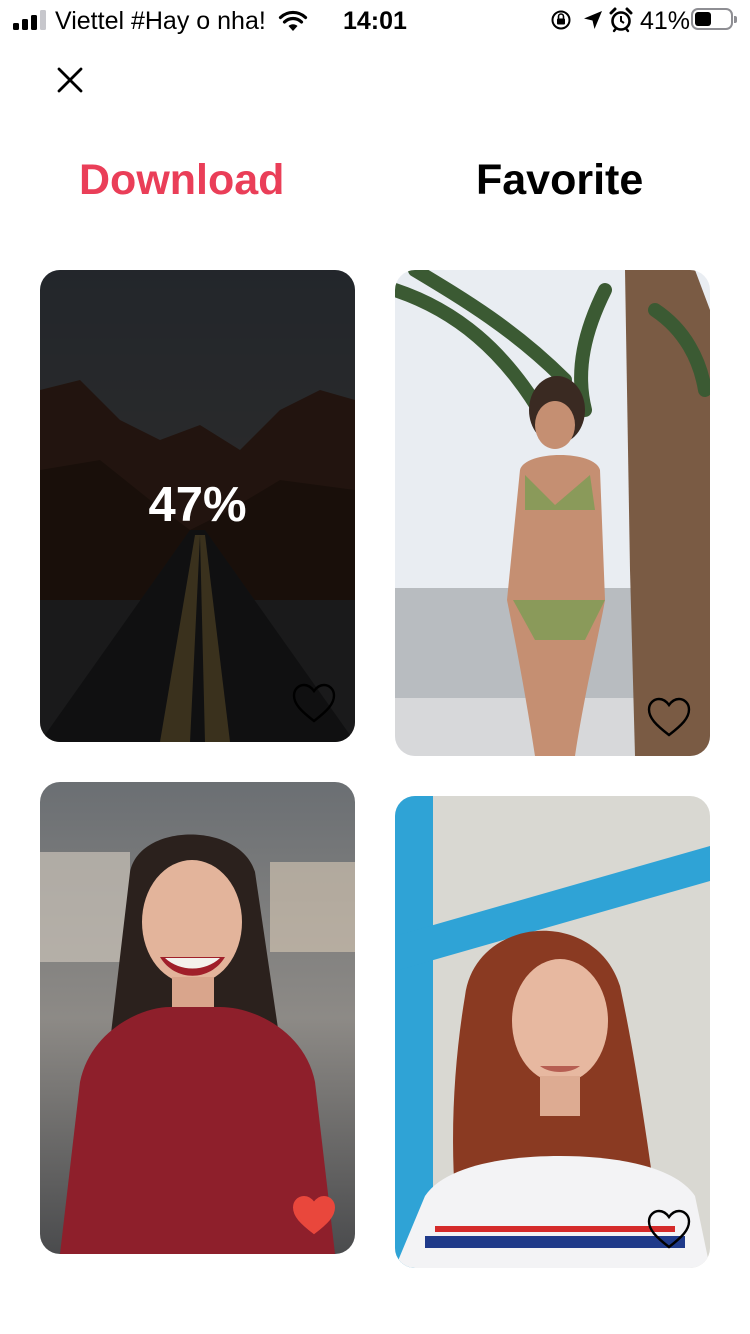 Image resolution: width=750 pixels, height=1334 pixels. What do you see at coordinates (70, 80) in the screenshot?
I see `close-icon` at bounding box center [70, 80].